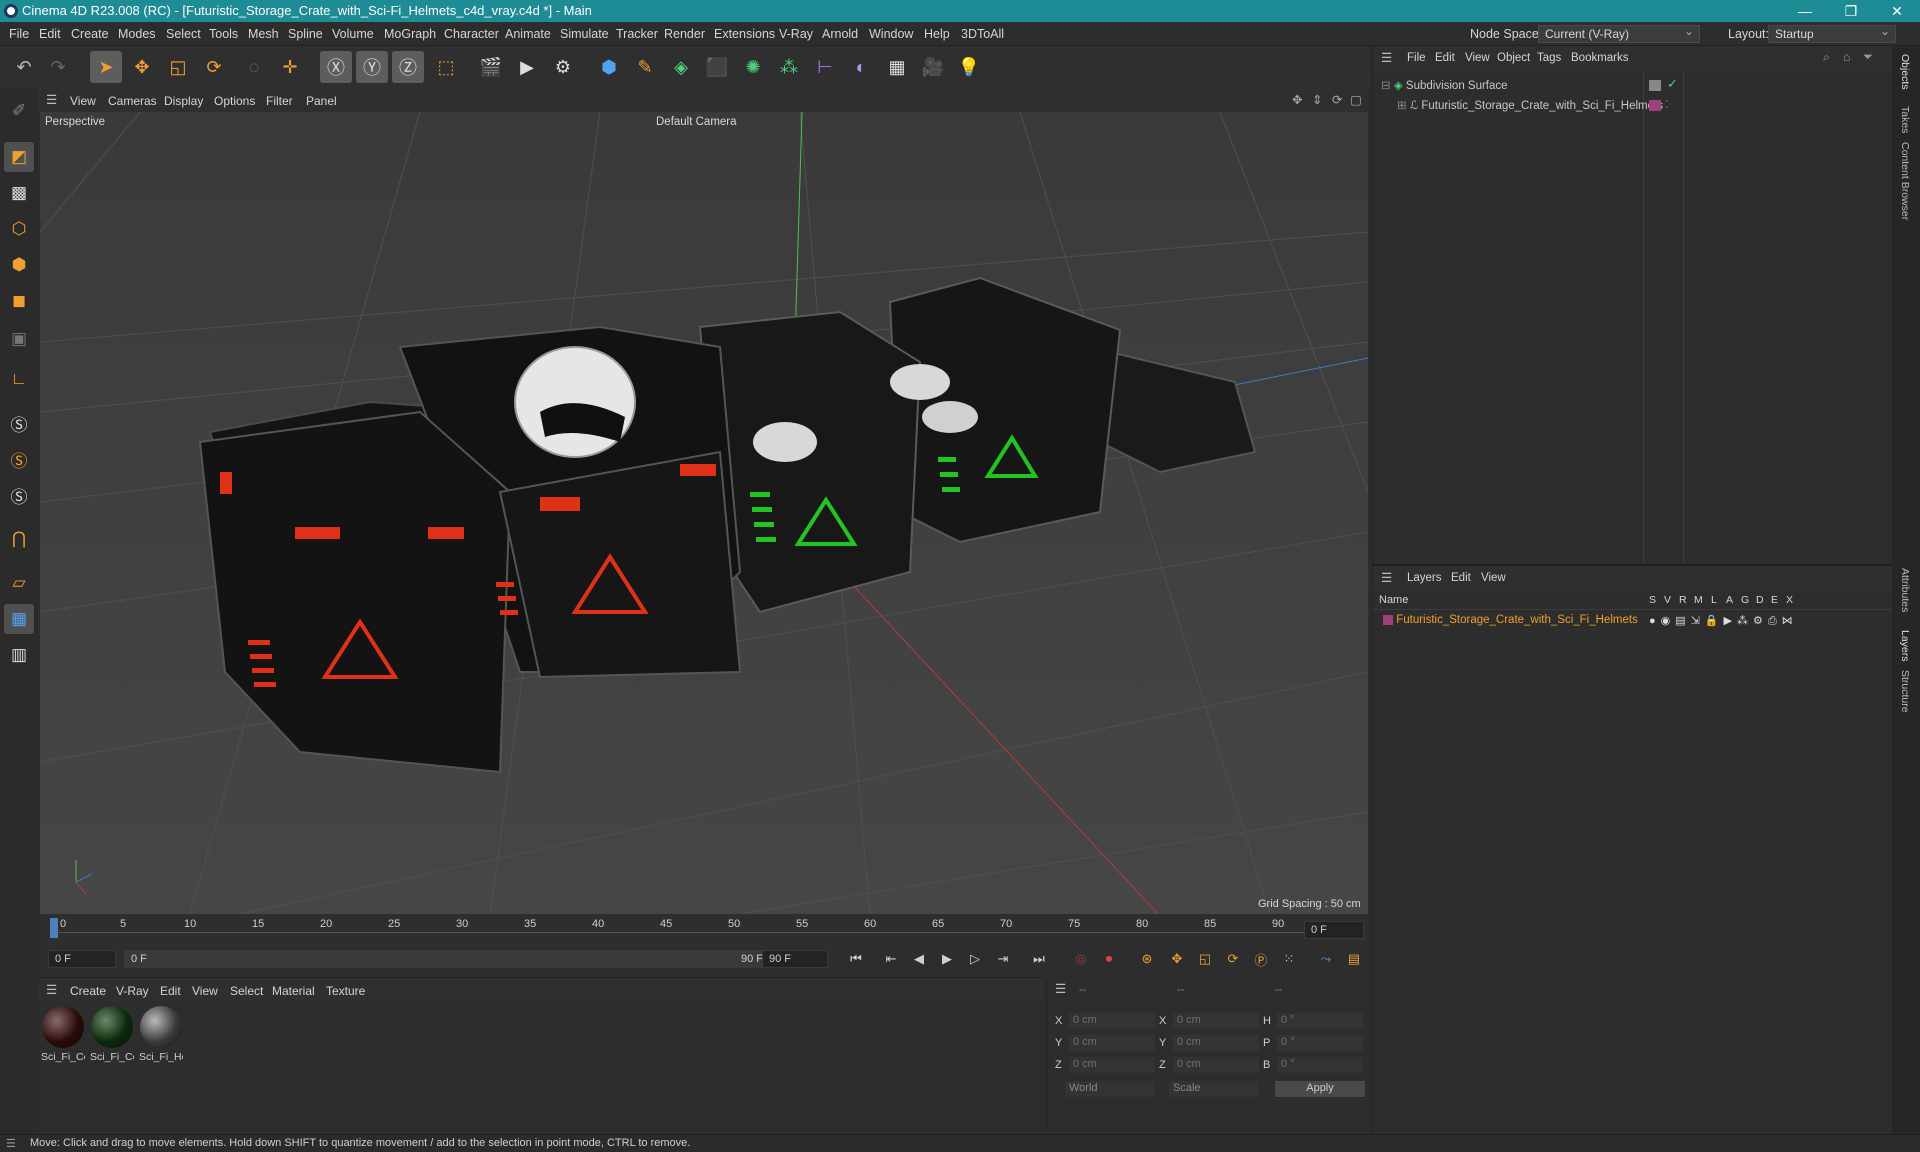 The height and width of the screenshot is (1152, 1920). What do you see at coordinates (982, 34) in the screenshot?
I see `menu-3dtoall: 3DToAll` at bounding box center [982, 34].